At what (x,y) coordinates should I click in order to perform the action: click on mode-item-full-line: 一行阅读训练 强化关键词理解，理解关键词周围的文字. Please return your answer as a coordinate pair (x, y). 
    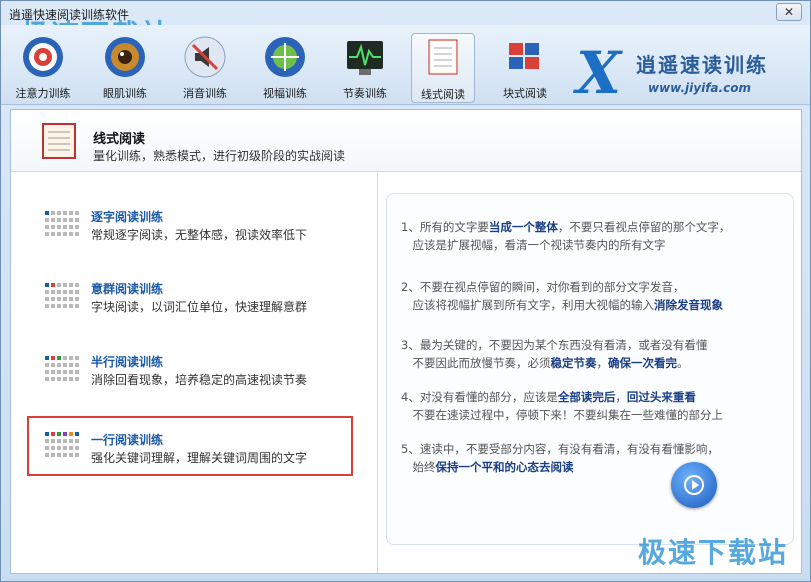
    Looking at the image, I should click on (190, 446).